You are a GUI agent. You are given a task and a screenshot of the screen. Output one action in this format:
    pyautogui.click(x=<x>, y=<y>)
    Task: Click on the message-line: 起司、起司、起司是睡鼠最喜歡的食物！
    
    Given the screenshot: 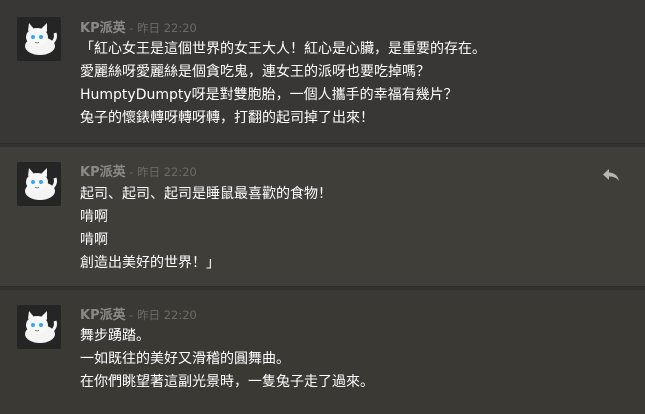 What is the action you would take?
    pyautogui.click(x=206, y=194)
    